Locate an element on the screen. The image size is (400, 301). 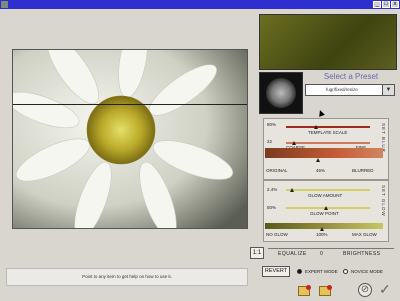
expert-mode-radio is located at coordinates (299, 271).